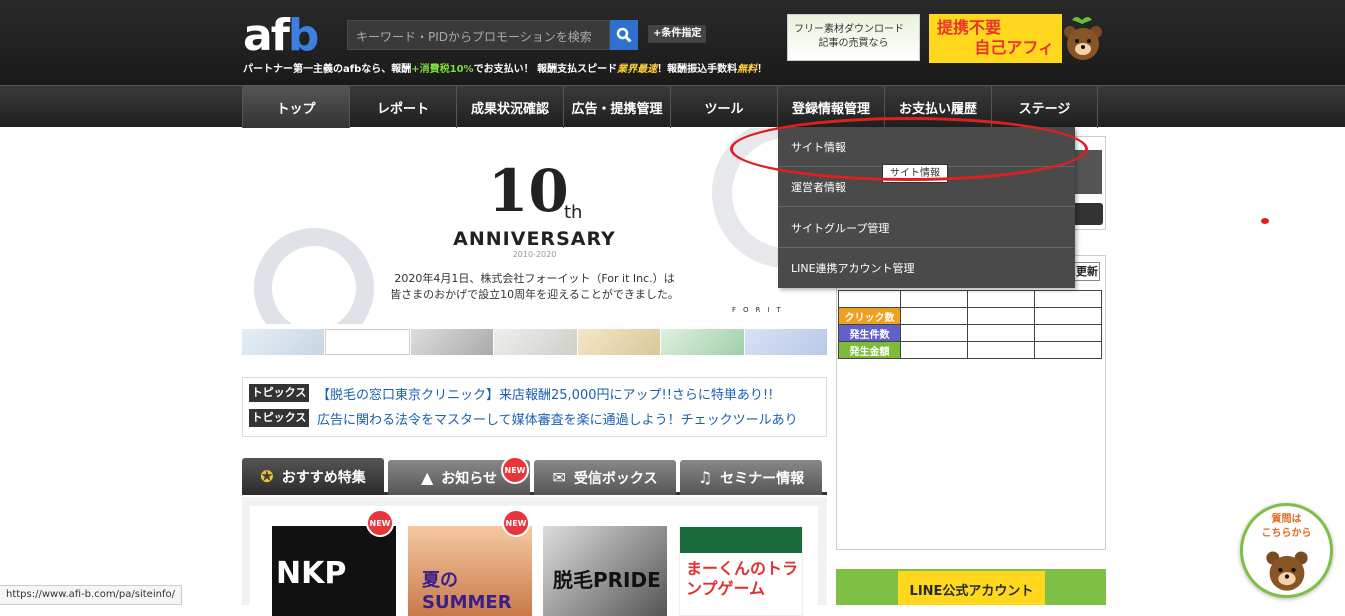 The image size is (1345, 616). Describe the element at coordinates (760, 310) in the screenshot. I see `hero-forit-logo: FORIT` at that location.